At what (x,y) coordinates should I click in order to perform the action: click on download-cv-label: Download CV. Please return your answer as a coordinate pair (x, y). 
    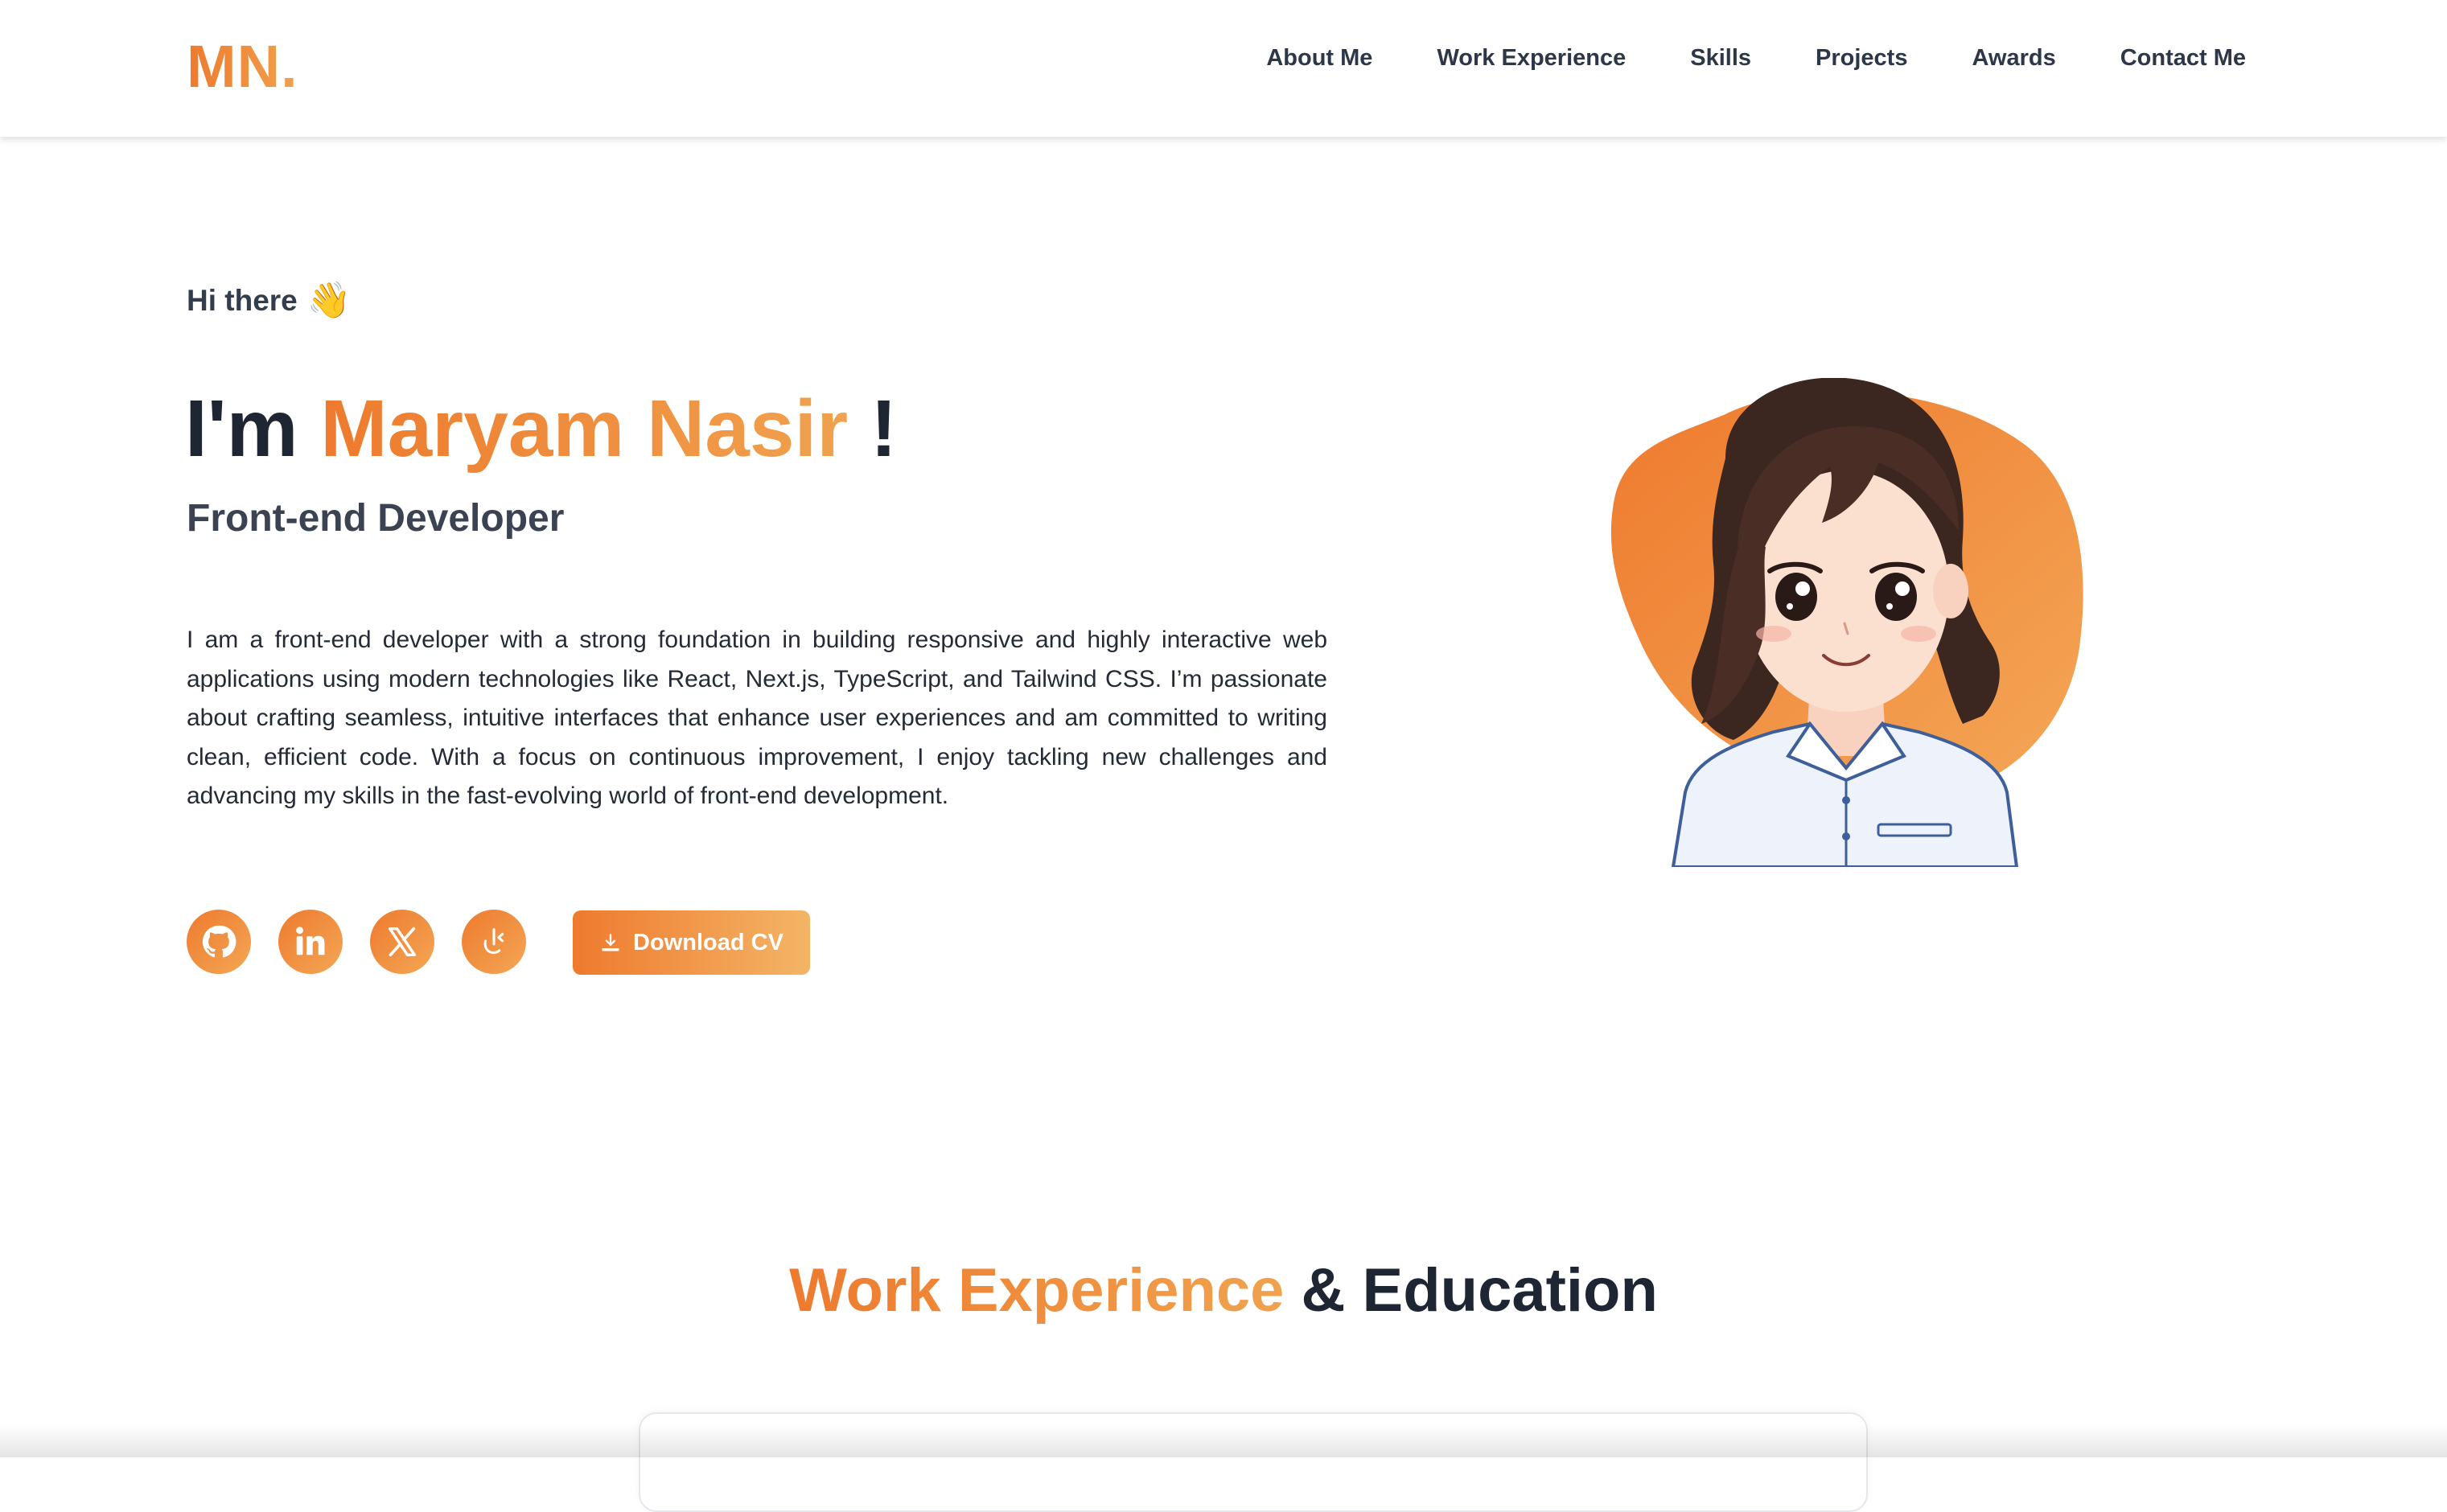
    Looking at the image, I should click on (708, 942).